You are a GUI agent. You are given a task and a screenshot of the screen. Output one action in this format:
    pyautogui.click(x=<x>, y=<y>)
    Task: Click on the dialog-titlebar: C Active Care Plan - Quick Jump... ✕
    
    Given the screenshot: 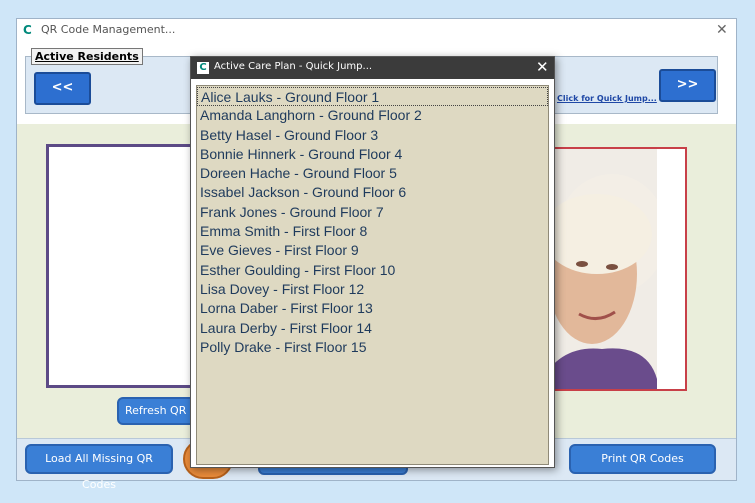 What is the action you would take?
    pyautogui.click(x=372, y=68)
    